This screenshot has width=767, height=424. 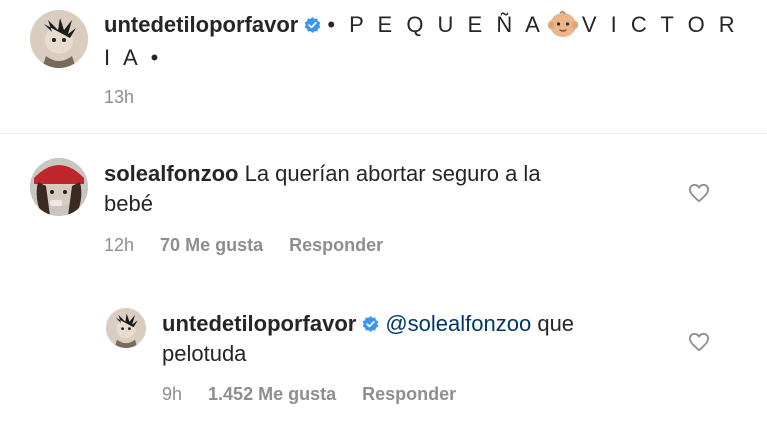 I want to click on caption-meta: 13h, so click(x=132, y=97).